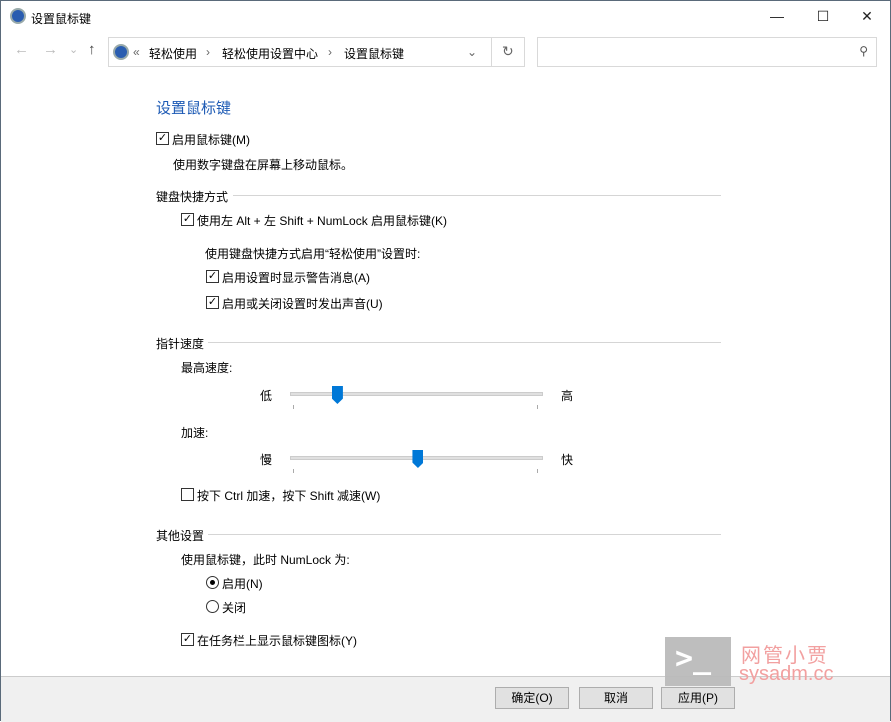 This screenshot has height=722, width=891. I want to click on breadcrumb-overflow: «, so click(136, 52).